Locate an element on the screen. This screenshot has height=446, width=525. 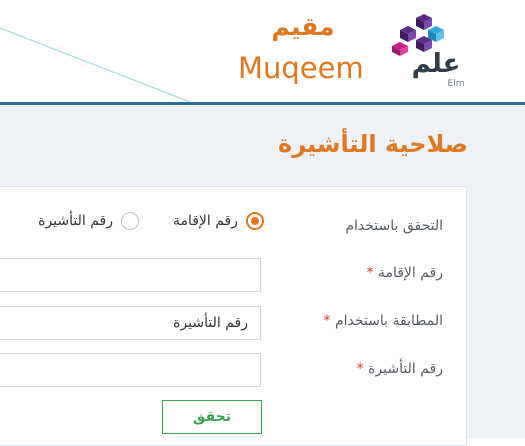
verify-using-label: التحقق باستخدام is located at coordinates (394, 226).